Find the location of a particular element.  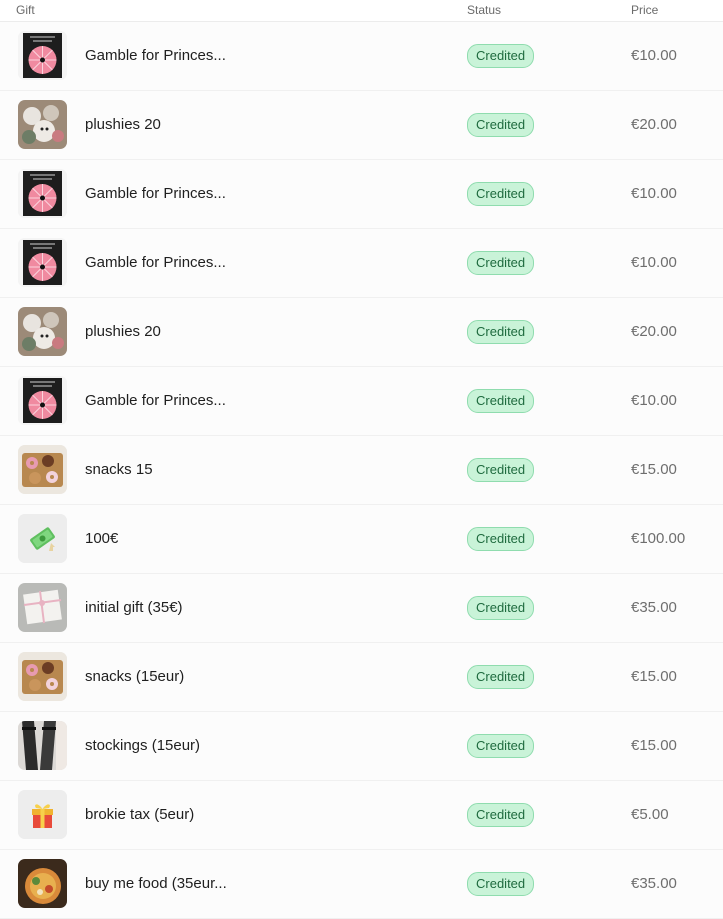

gift-icon is located at coordinates (42, 814).